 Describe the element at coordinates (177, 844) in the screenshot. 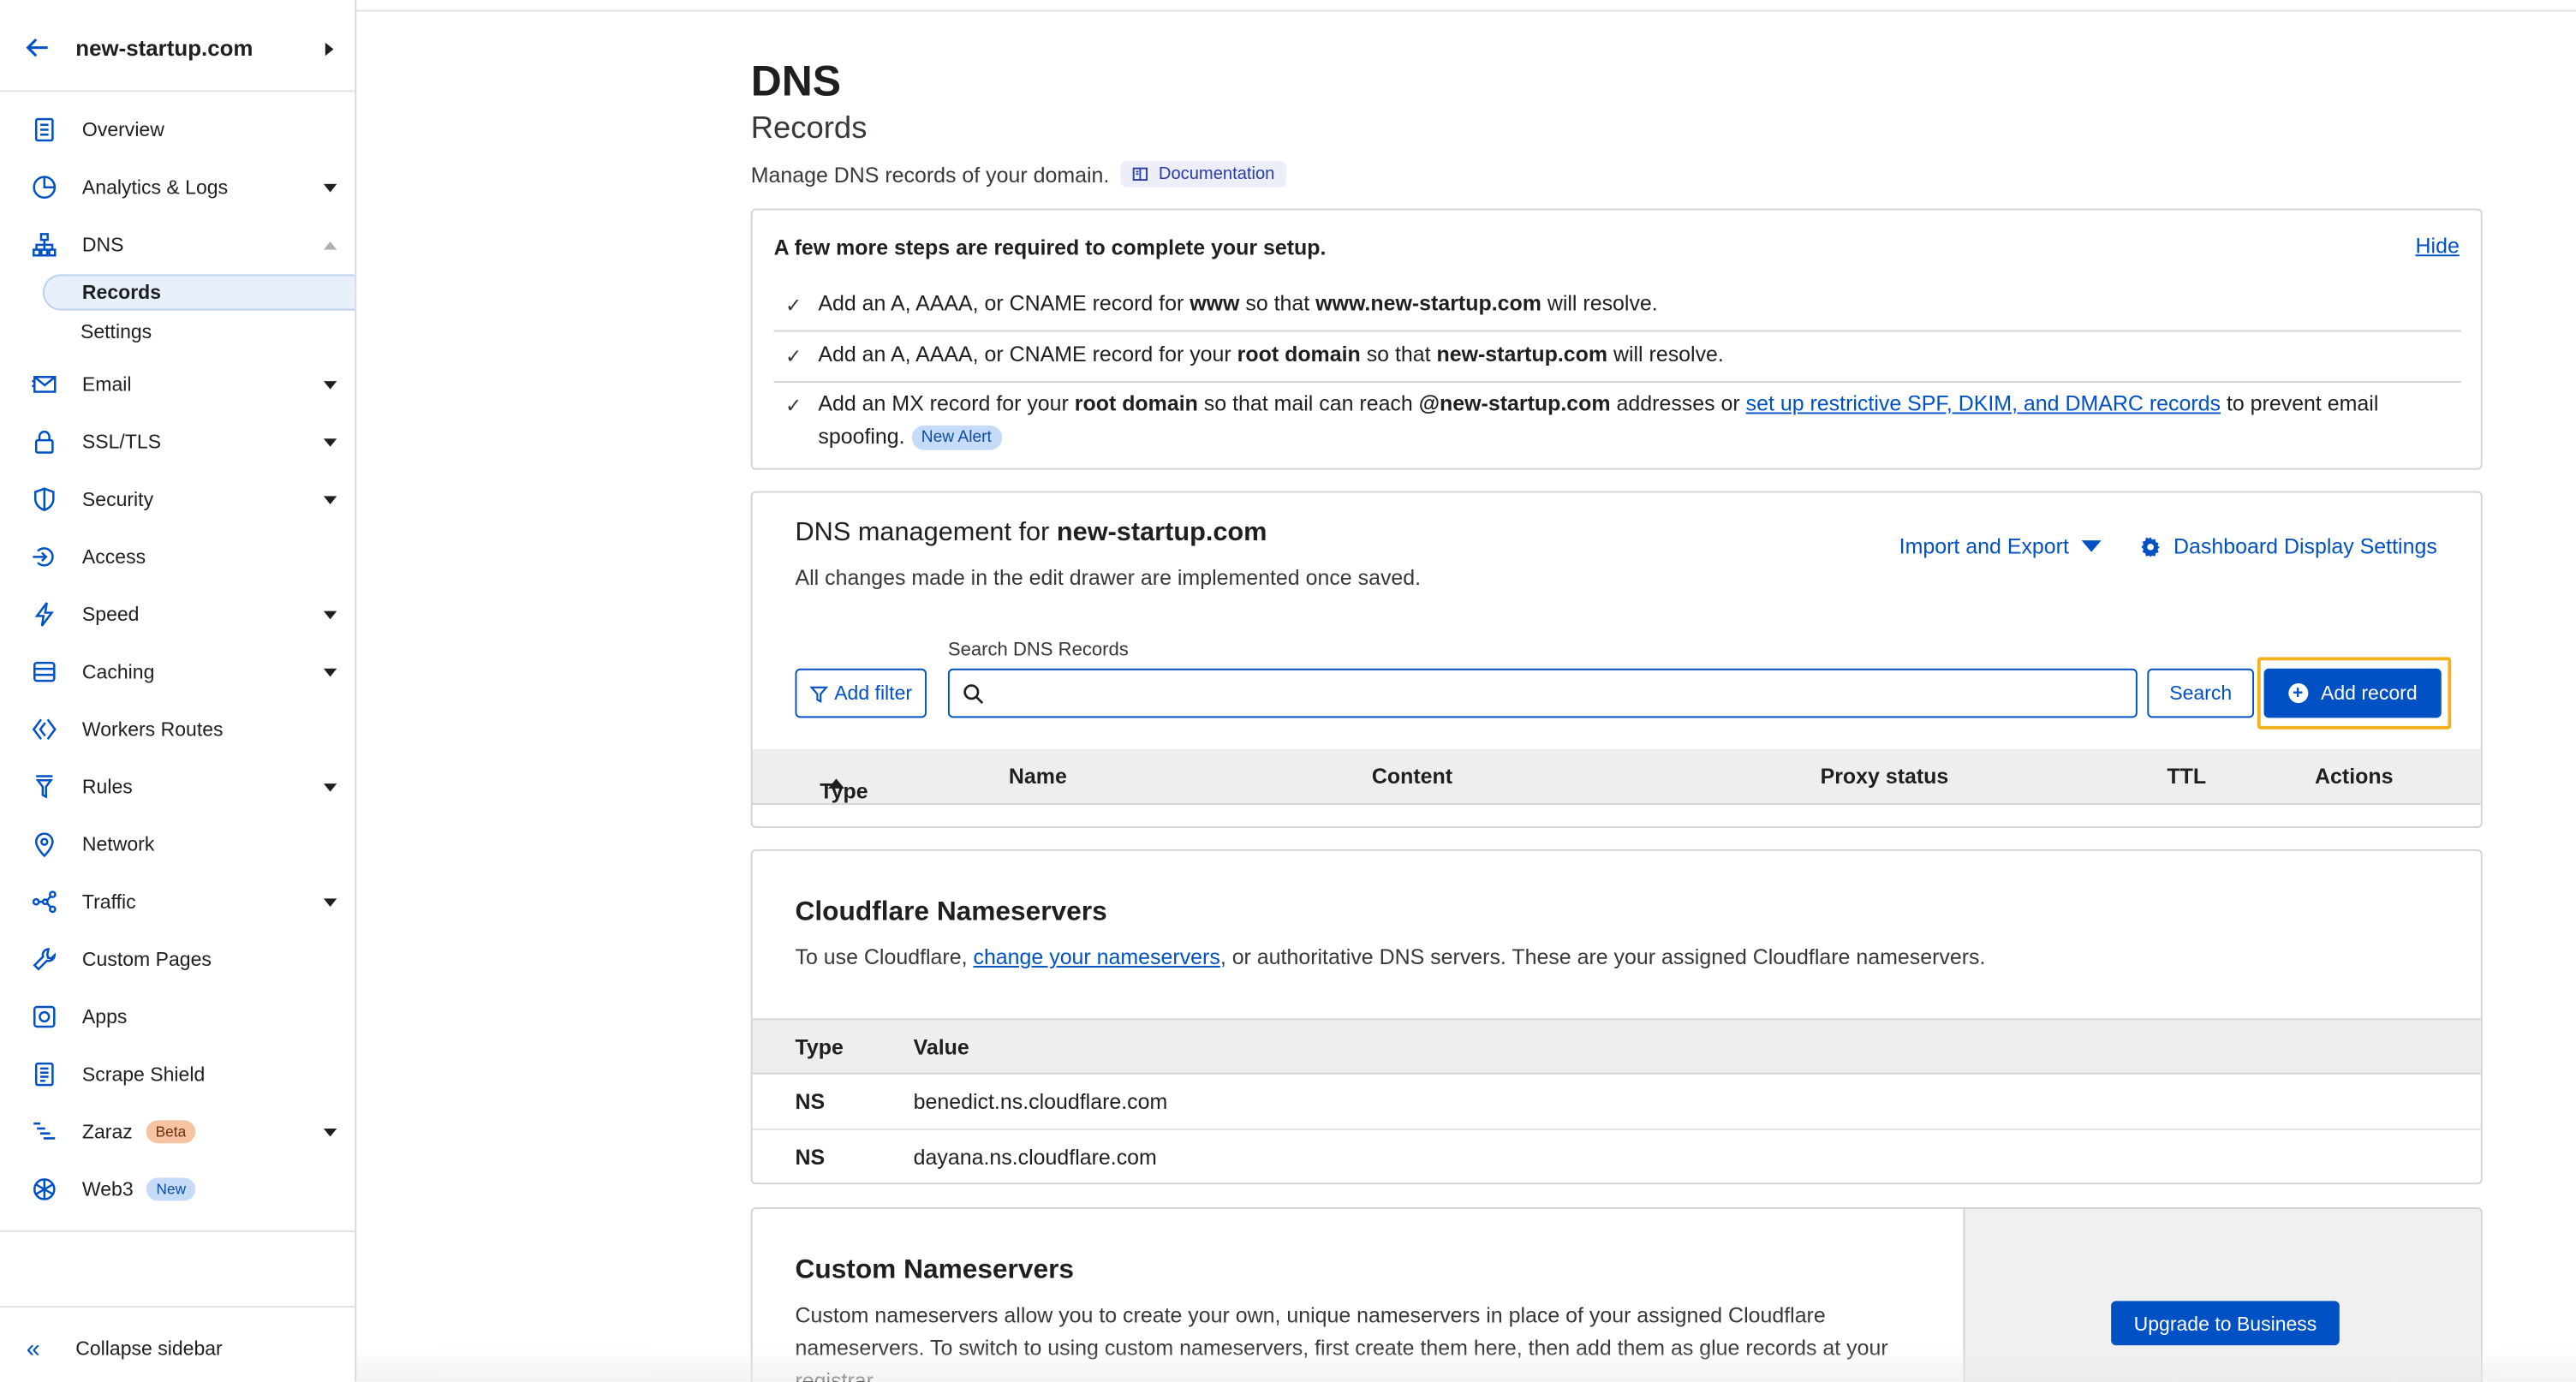

I see `sidebar-item-network: Network` at that location.